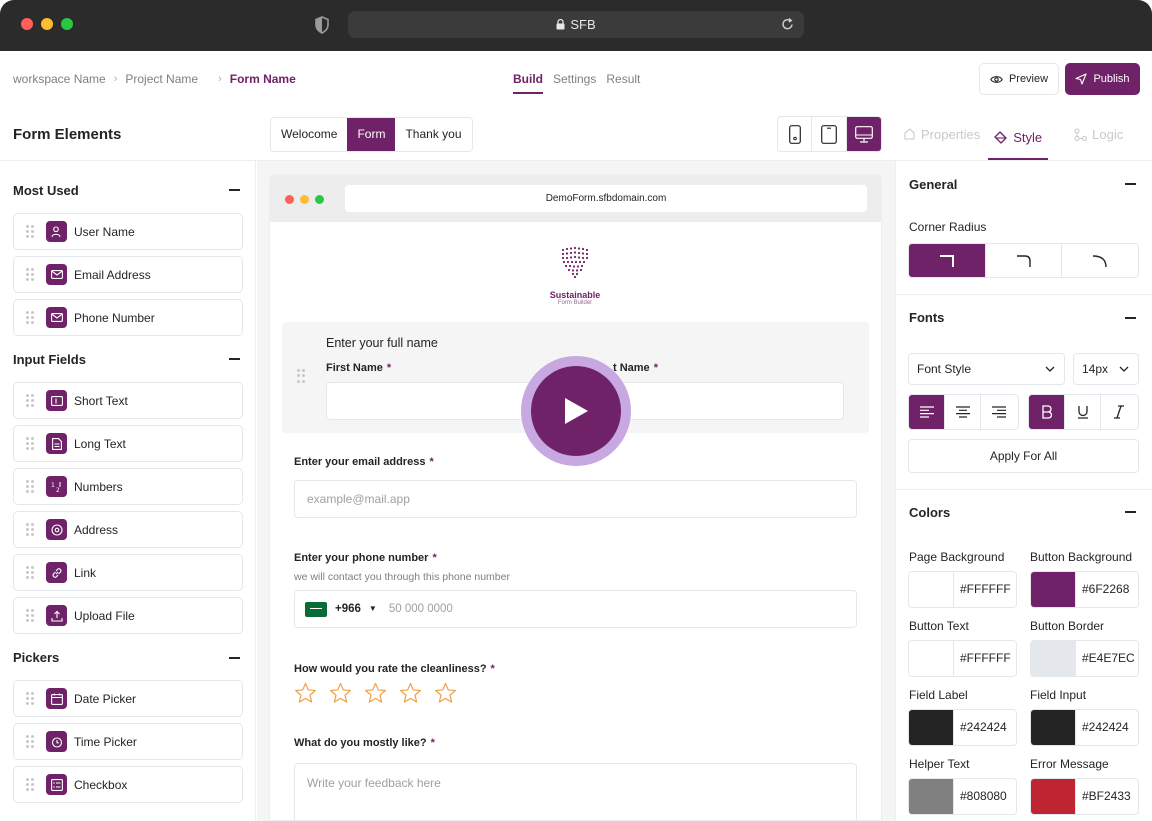  What do you see at coordinates (128, 231) in the screenshot?
I see `element-user-name: User Name` at bounding box center [128, 231].